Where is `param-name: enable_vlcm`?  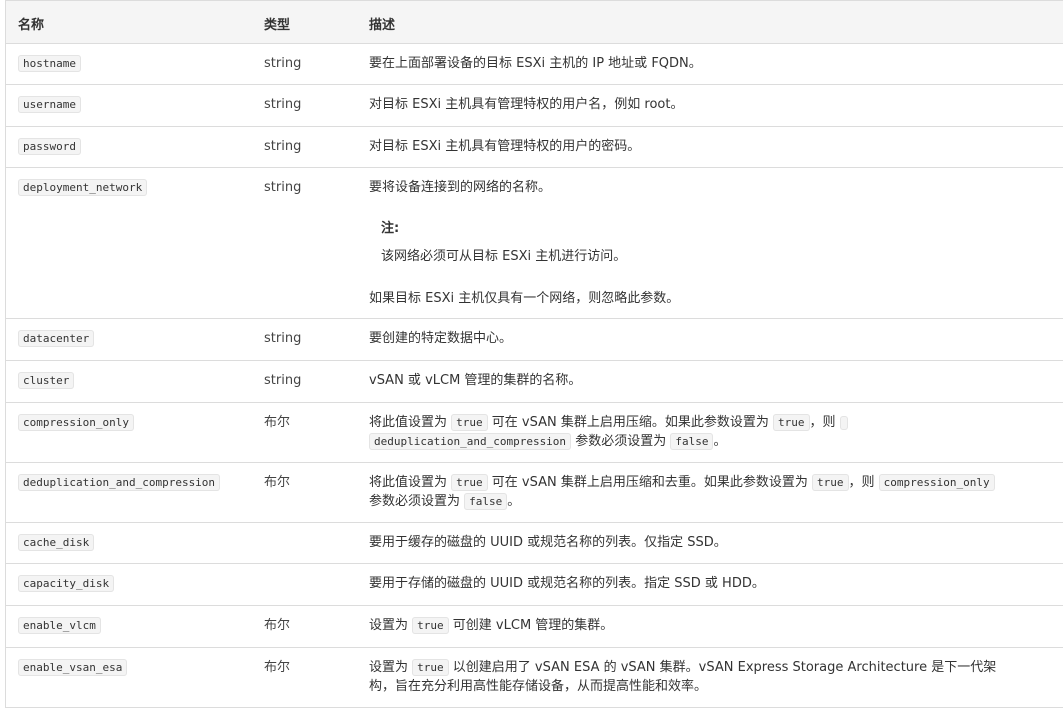 param-name: enable_vlcm is located at coordinates (59, 625).